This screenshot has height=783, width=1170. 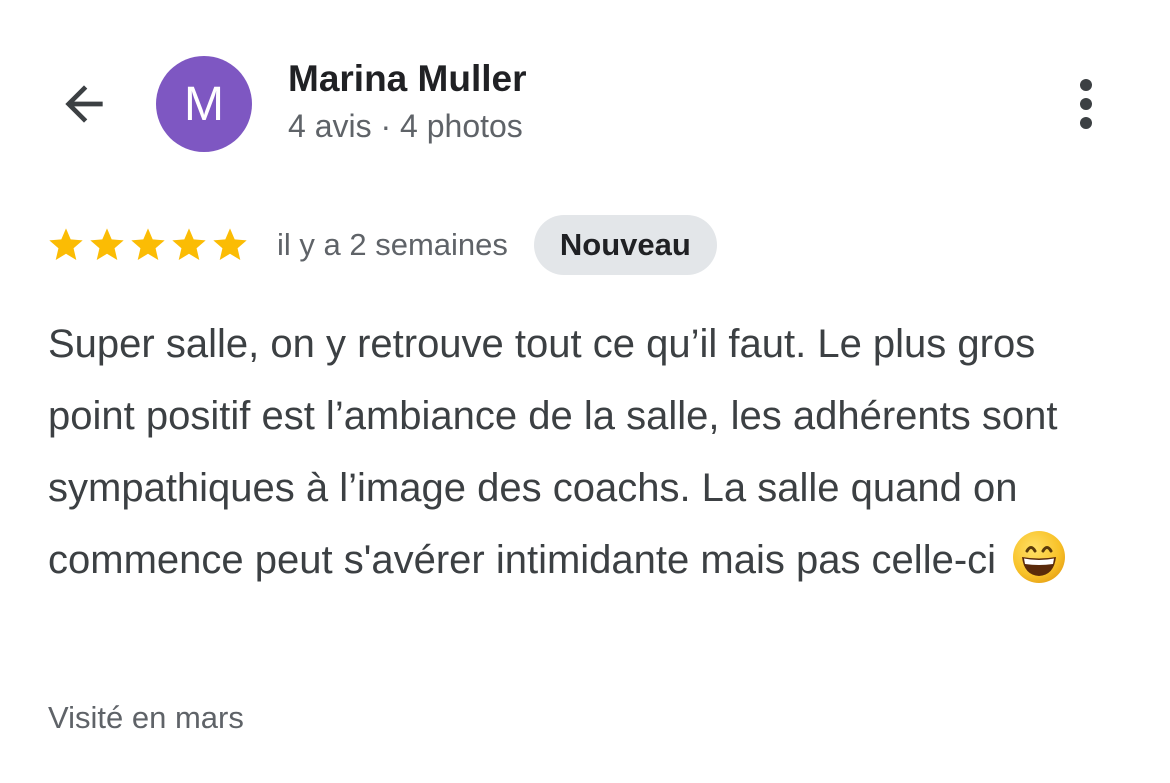 I want to click on grinning-face-emoji-icon, so click(x=1039, y=557).